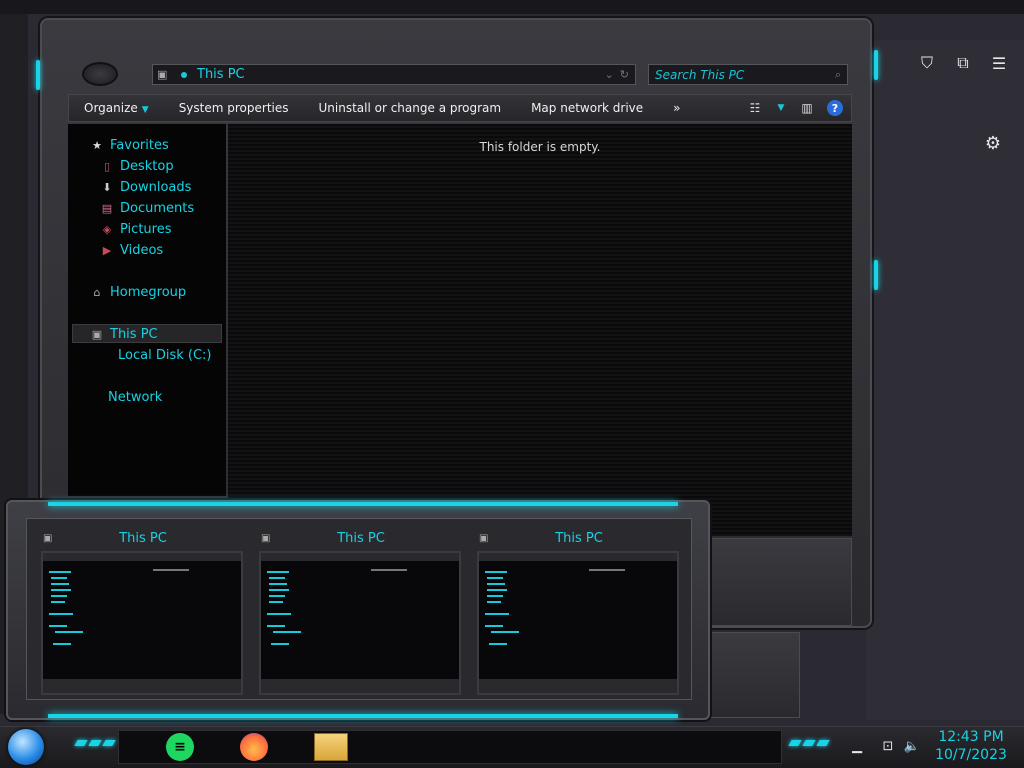 This screenshot has height=768, width=1024. What do you see at coordinates (221, 74) in the screenshot?
I see `address-text: This PC` at bounding box center [221, 74].